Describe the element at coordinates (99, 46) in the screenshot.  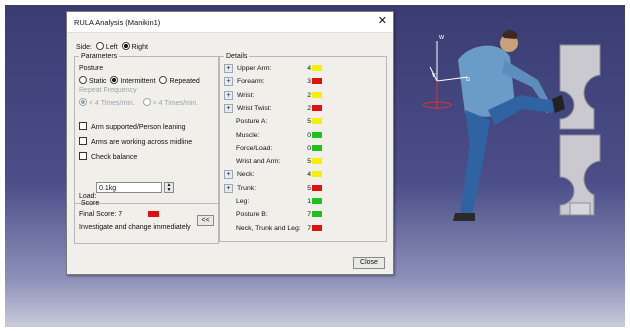
I see `side-left-radio` at that location.